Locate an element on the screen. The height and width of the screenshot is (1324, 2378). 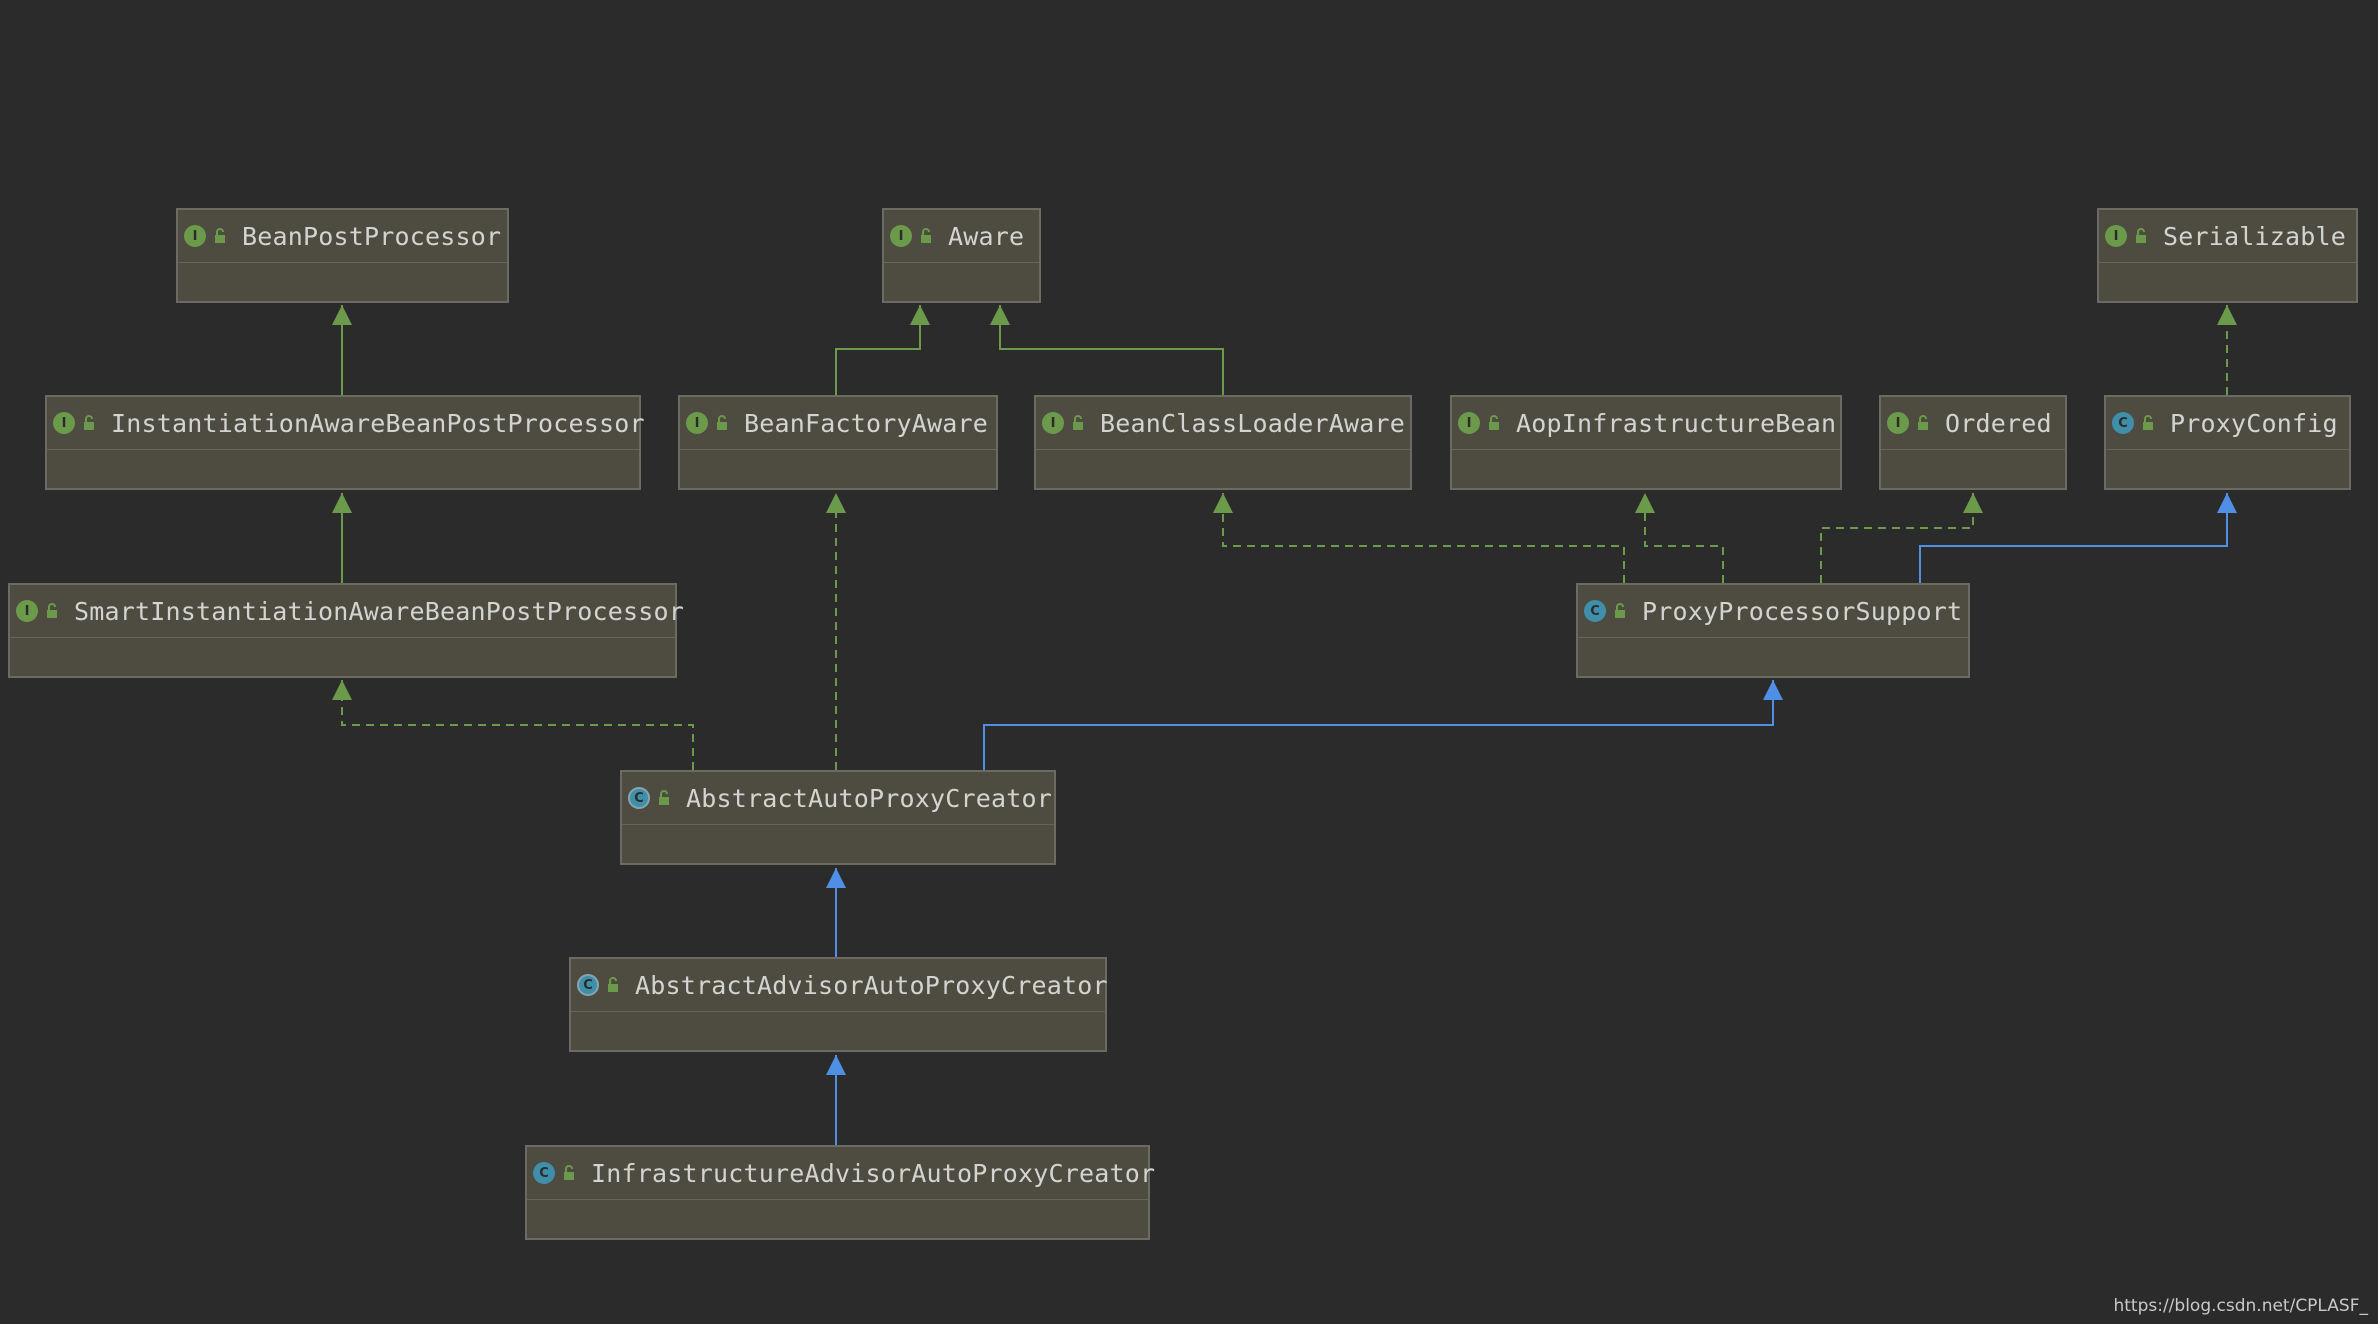
uml-node-header: I BeanClassLoaderAware is located at coordinates (1223, 423).